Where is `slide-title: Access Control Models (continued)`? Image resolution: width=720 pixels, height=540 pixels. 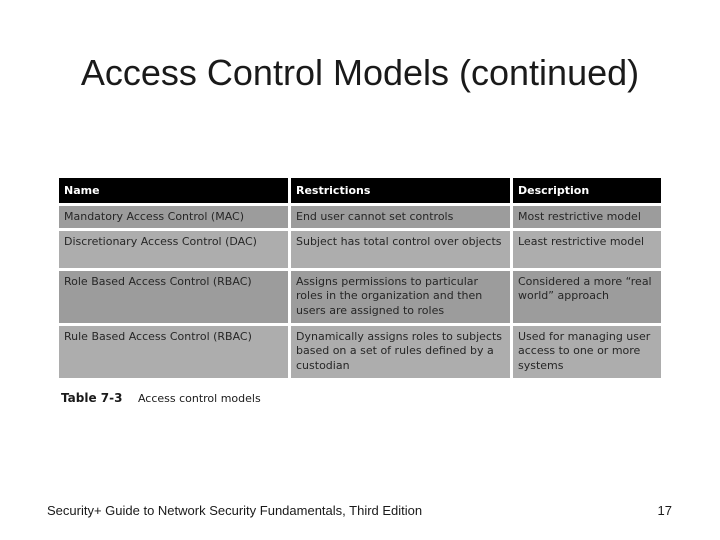
slide-title: Access Control Models (continued) is located at coordinates (360, 72).